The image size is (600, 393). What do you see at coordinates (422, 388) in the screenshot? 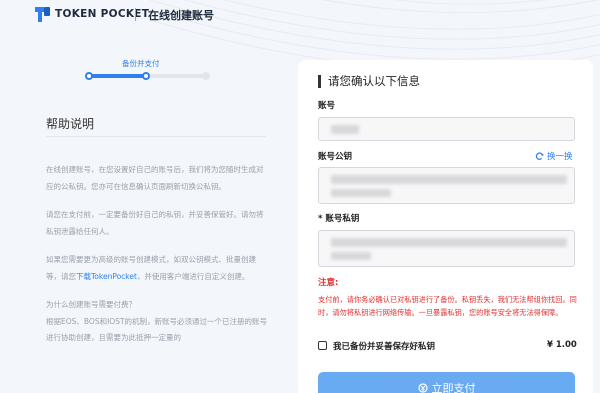
I see `pay-icon` at bounding box center [422, 388].